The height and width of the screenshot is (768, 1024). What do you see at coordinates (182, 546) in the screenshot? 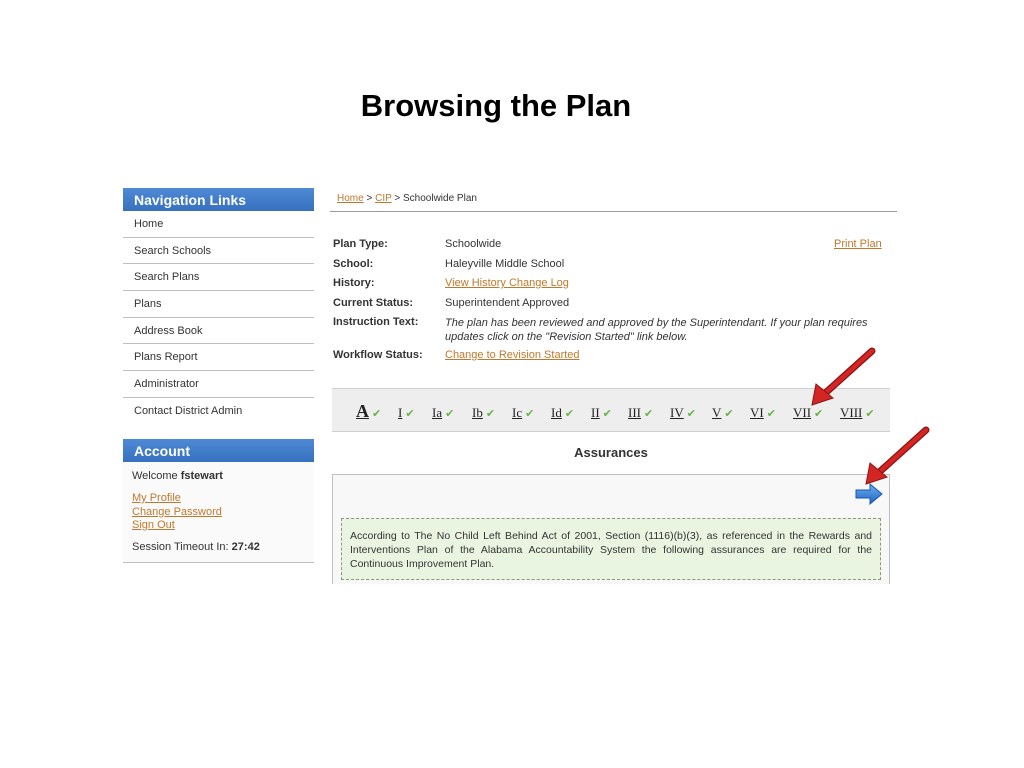
I see `session-label: Session Timeout In:` at bounding box center [182, 546].